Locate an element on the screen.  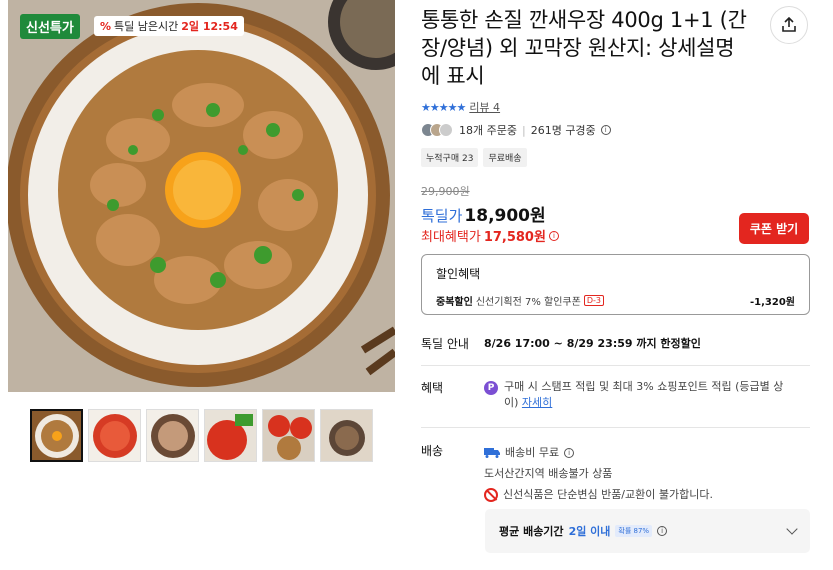
review-link: 리뷰 4 is located at coordinates (484, 107).